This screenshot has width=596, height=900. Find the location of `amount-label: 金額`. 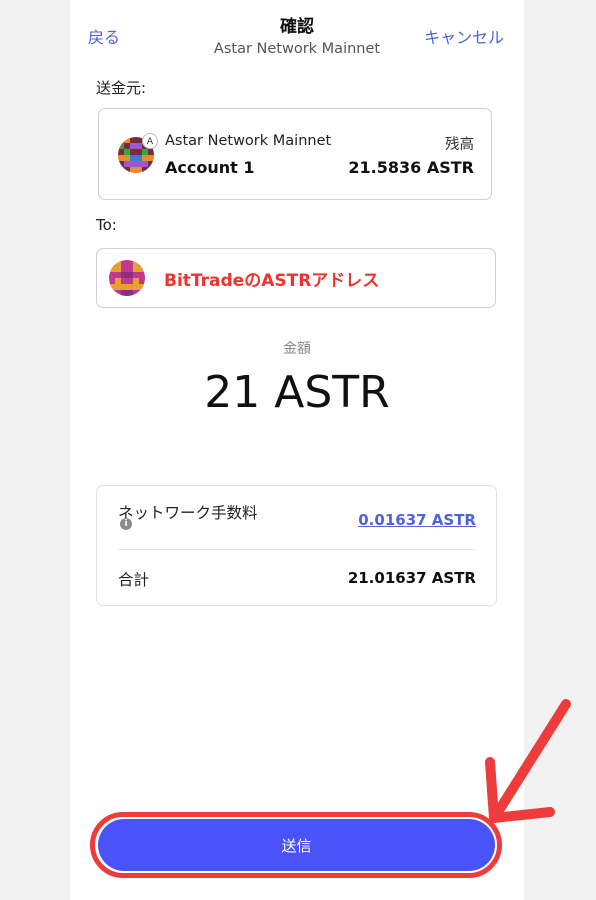

amount-label: 金額 is located at coordinates (297, 349).